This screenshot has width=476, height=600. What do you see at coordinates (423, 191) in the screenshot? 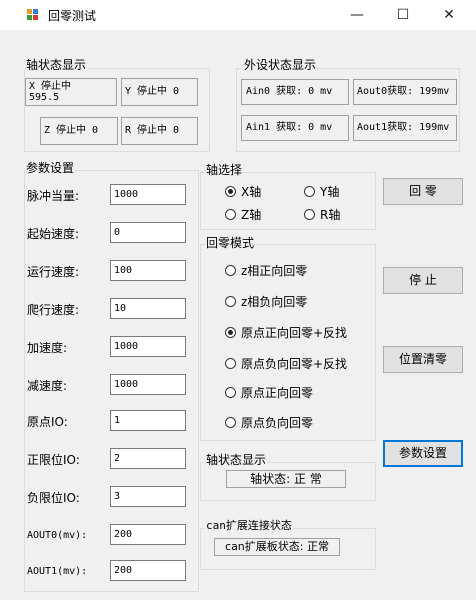
I see `home-button: 回 零` at bounding box center [423, 191].